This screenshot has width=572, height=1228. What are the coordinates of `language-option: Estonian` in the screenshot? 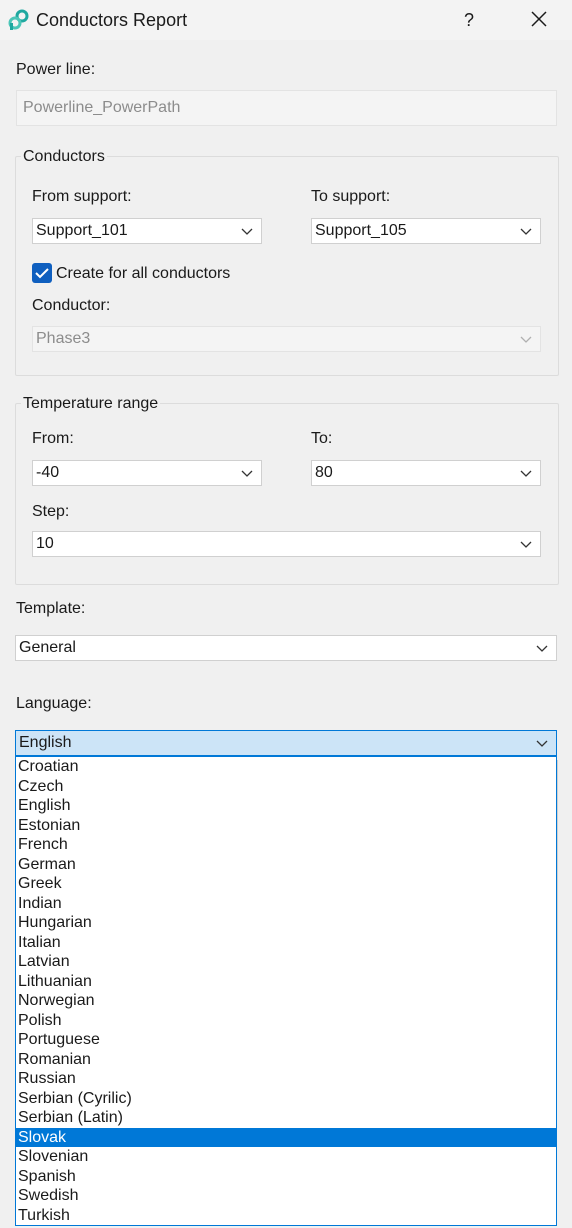 It's located at (286, 826).